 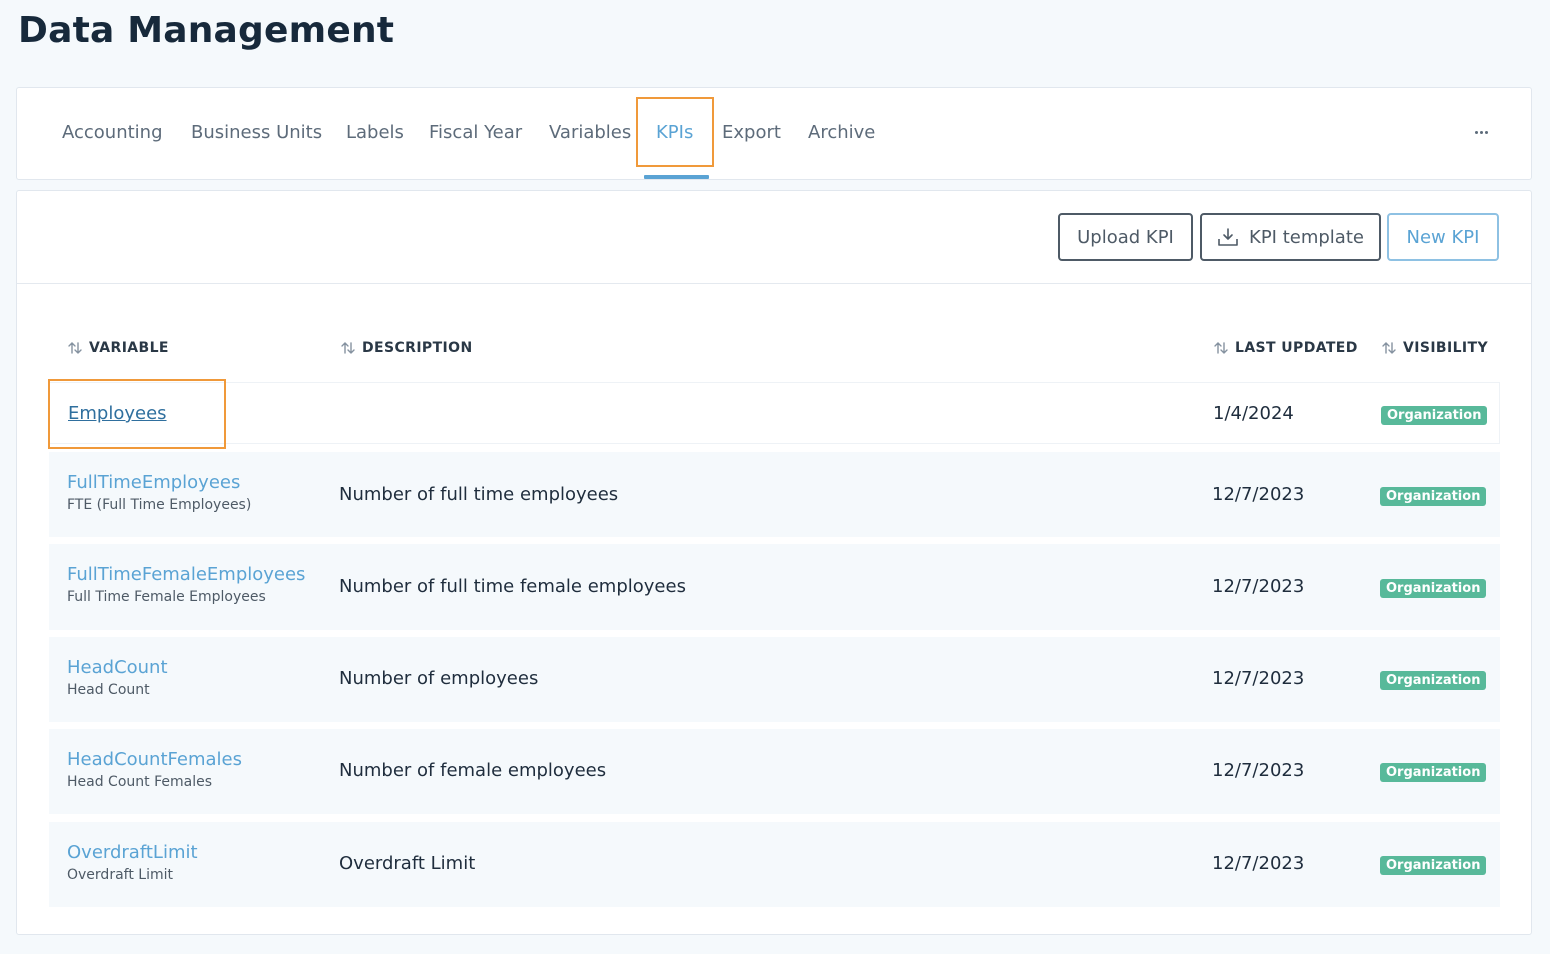 I want to click on variable-subtitle: Full Time Female Employees, so click(x=166, y=597).